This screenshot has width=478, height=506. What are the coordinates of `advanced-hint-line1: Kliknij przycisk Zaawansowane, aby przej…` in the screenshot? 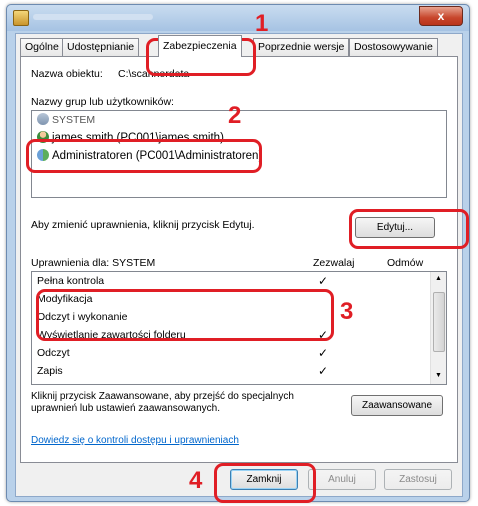 It's located at (162, 396).